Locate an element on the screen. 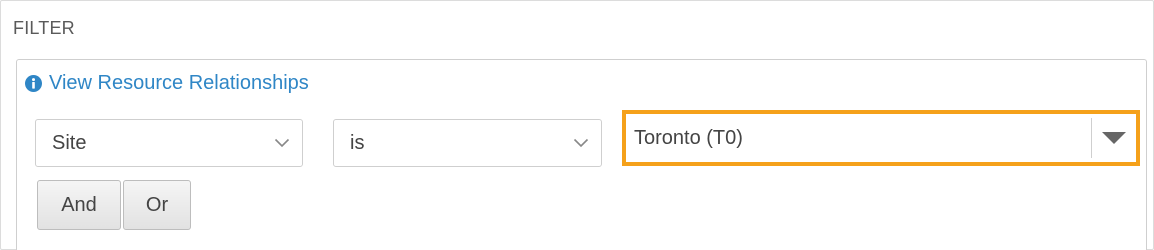 This screenshot has width=1154, height=250. attribute-select-value: Site is located at coordinates (69, 142).